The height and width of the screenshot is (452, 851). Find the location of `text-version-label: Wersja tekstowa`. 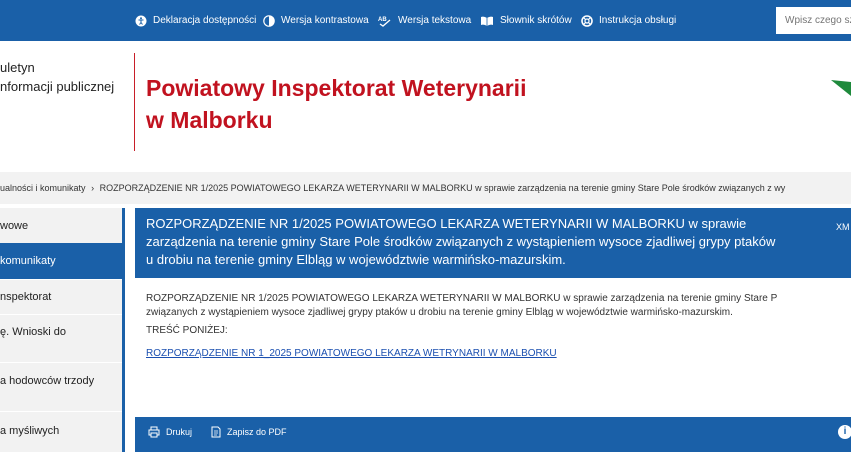

text-version-label: Wersja tekstowa is located at coordinates (435, 20).